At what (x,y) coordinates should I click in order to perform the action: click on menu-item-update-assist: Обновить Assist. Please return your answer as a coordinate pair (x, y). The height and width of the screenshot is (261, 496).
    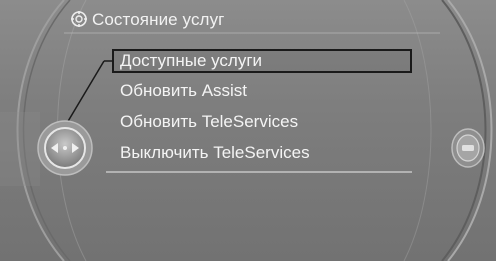
    Looking at the image, I should click on (262, 91).